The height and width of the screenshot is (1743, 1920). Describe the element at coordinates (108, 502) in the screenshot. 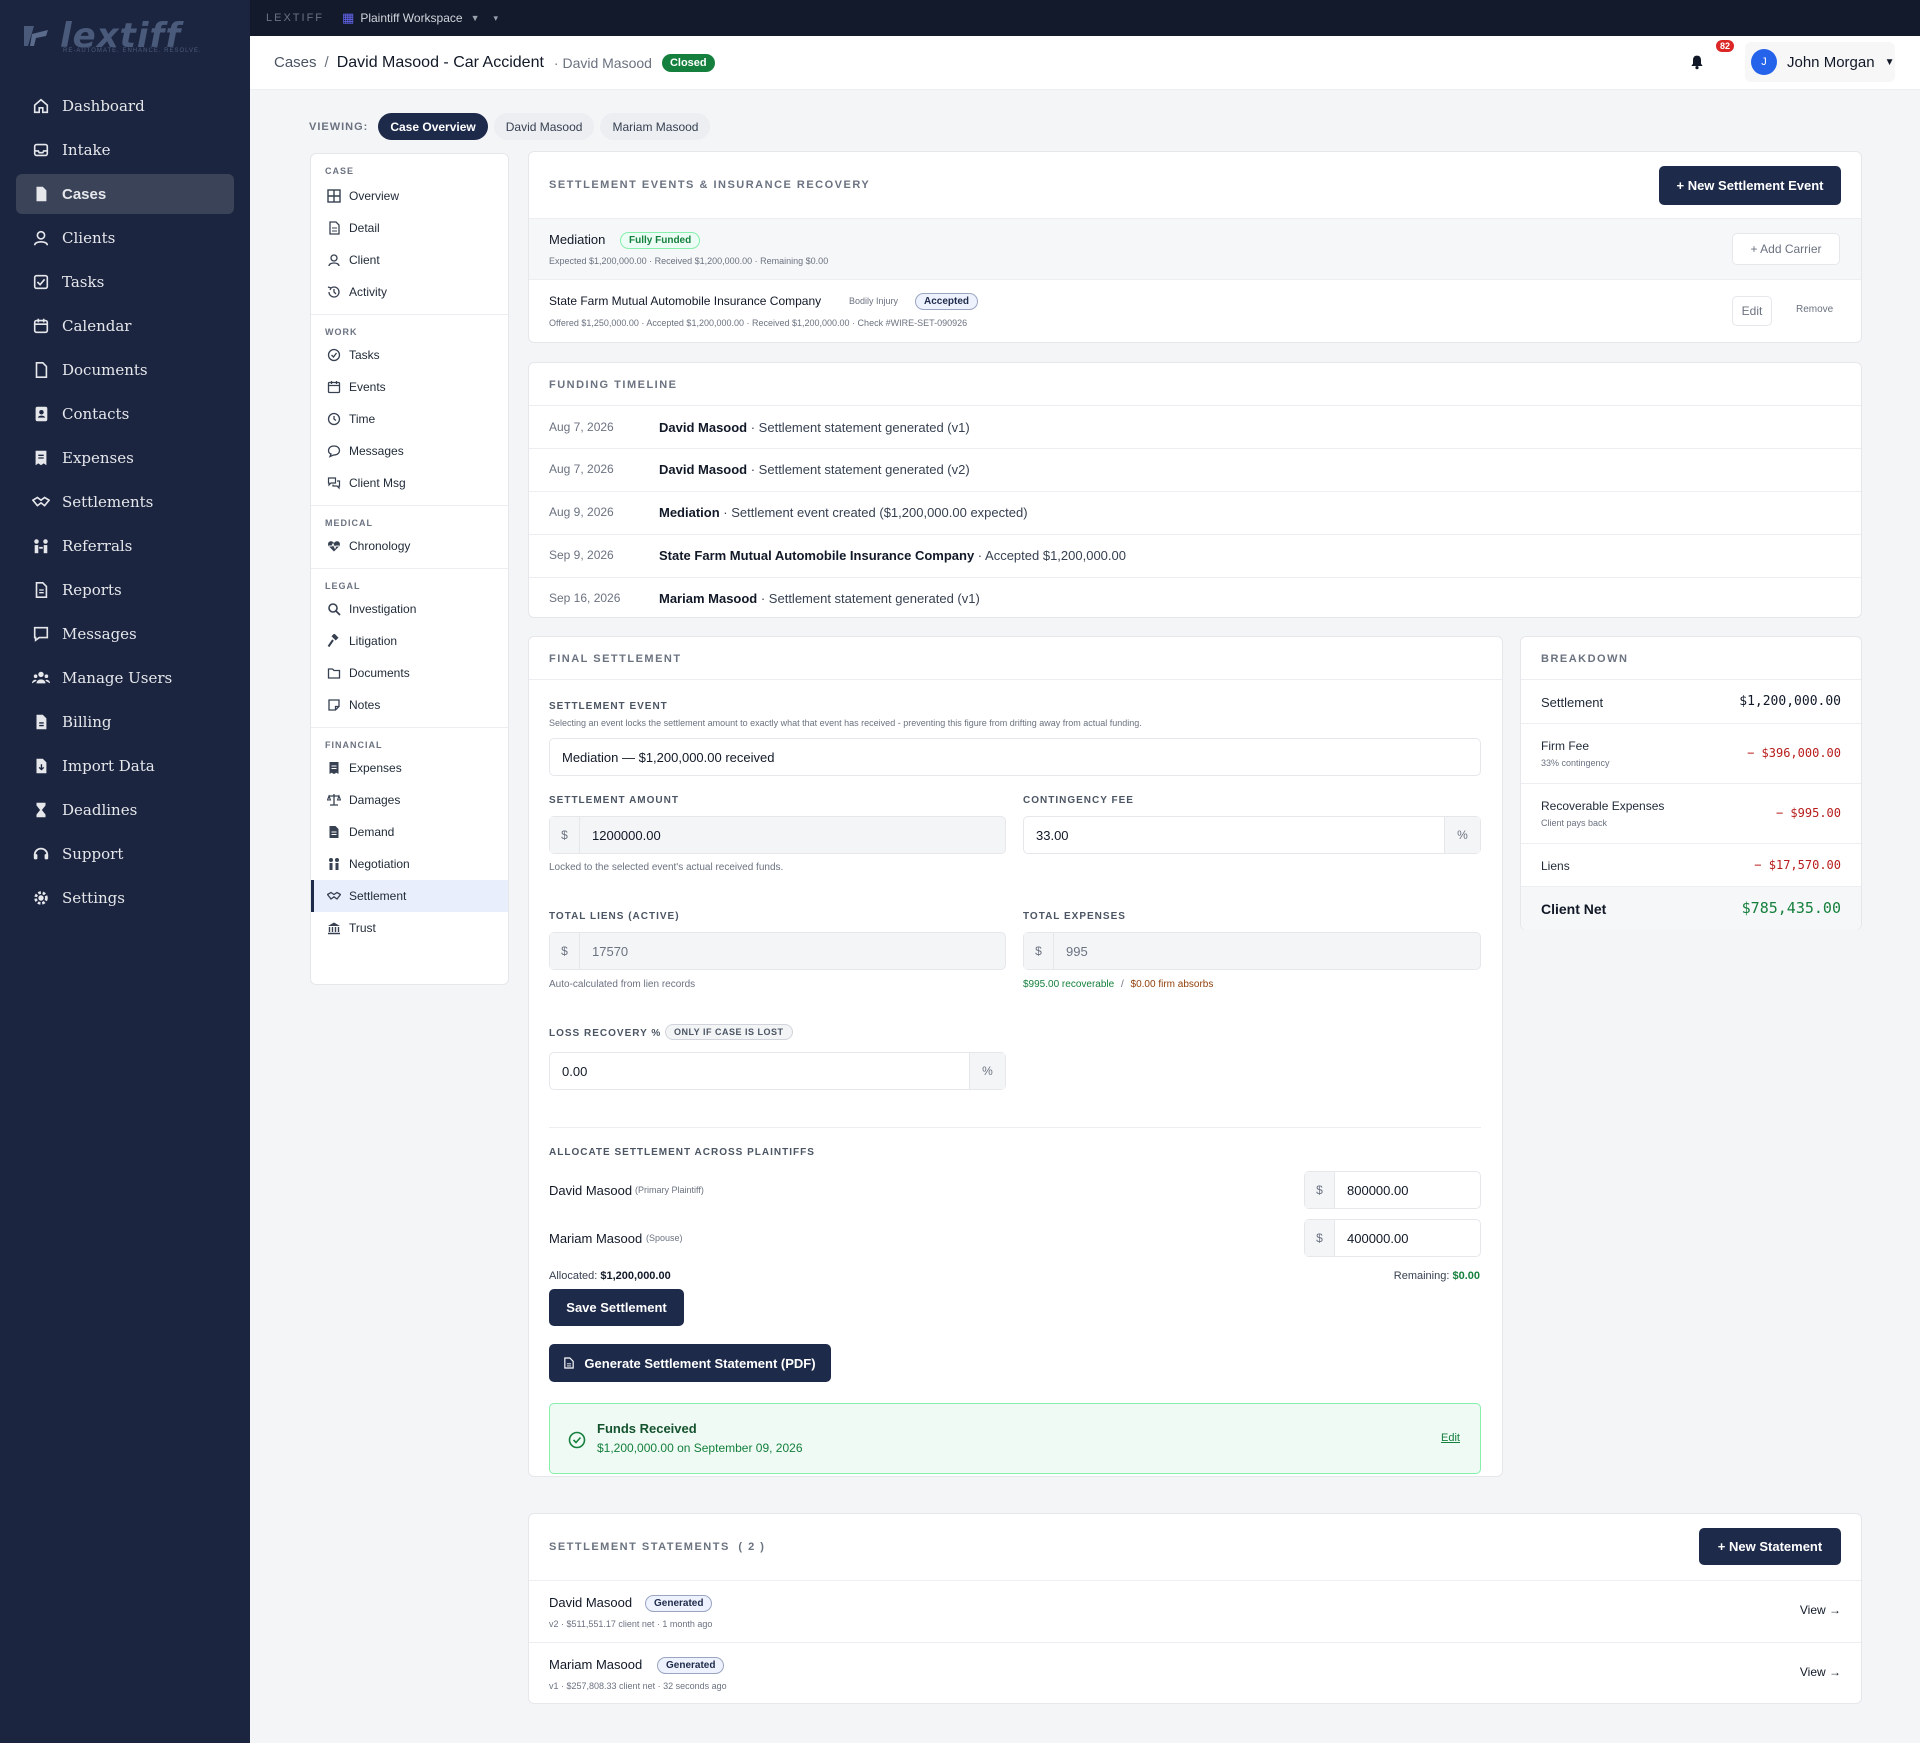

I see `sidebar-item-label: Settlements` at that location.